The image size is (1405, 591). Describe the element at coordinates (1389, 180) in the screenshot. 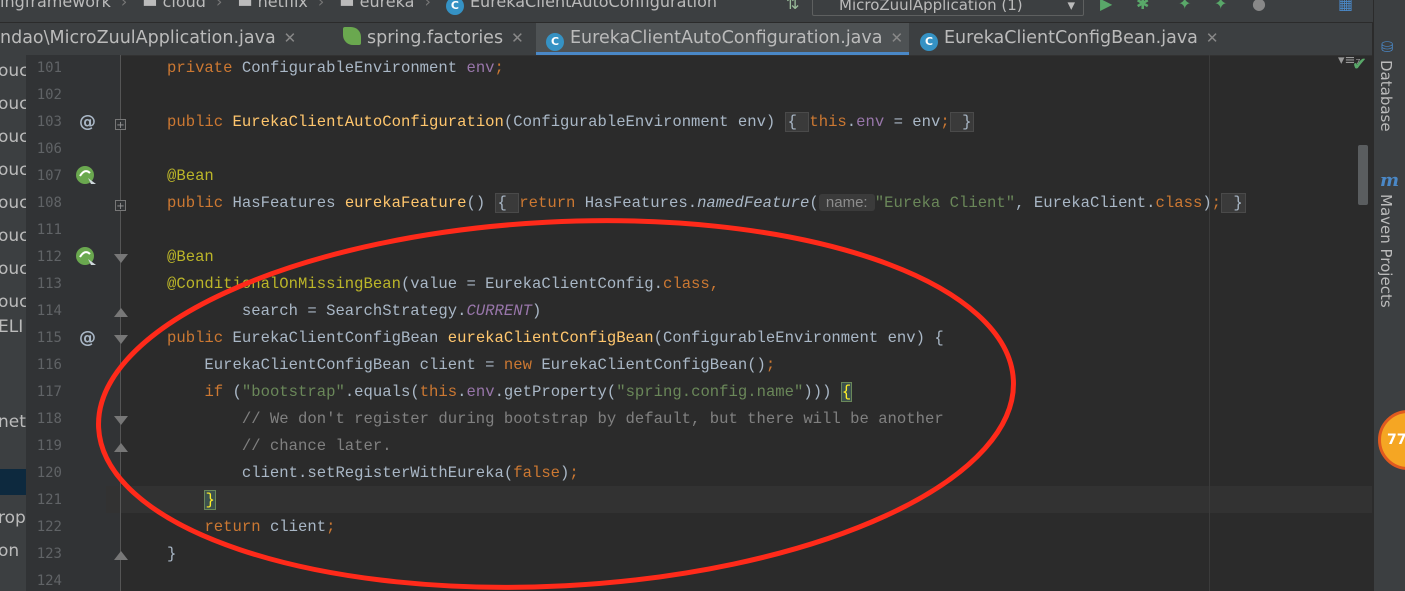

I see `maven-icon: m` at that location.